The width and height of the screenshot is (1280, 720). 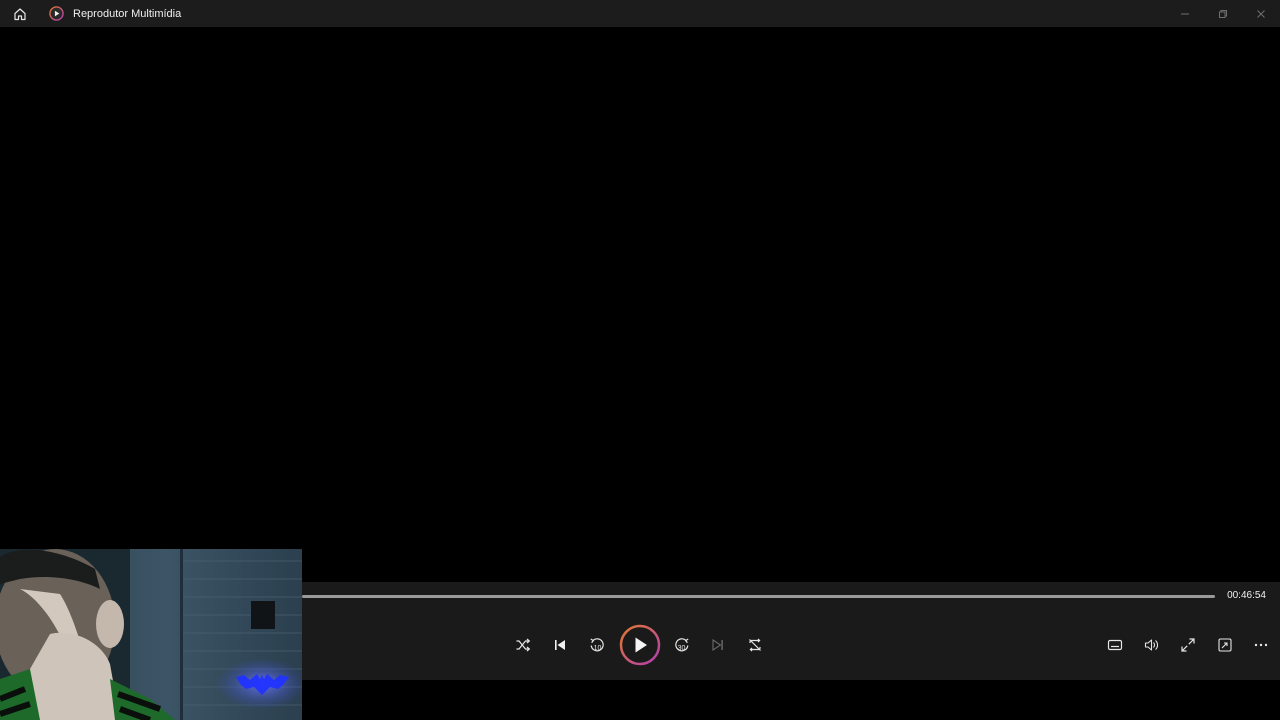 I want to click on subtitles-icon, so click(x=1115, y=645).